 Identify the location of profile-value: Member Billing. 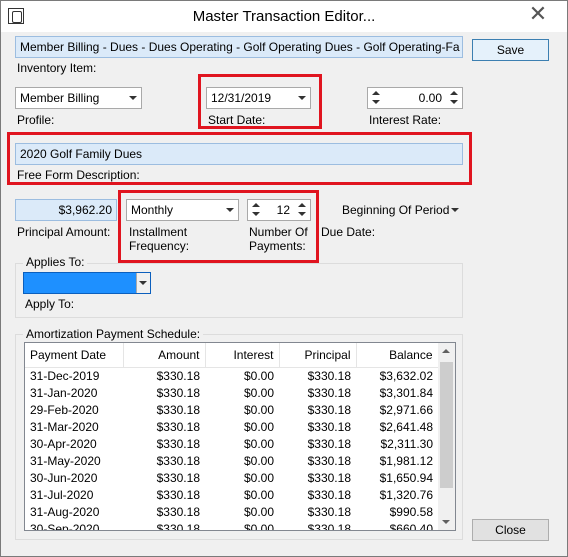
(60, 98).